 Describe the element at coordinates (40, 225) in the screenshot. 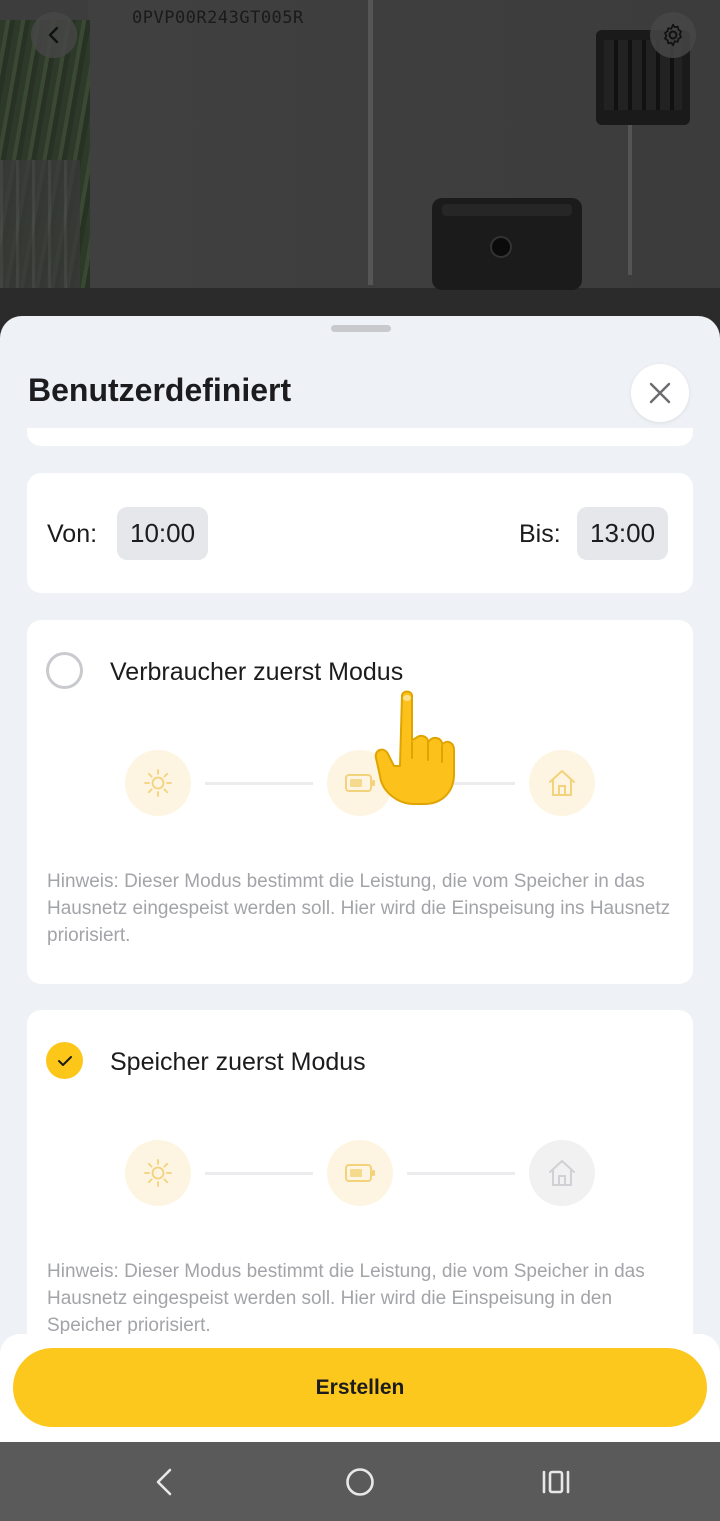

I see `fence` at that location.